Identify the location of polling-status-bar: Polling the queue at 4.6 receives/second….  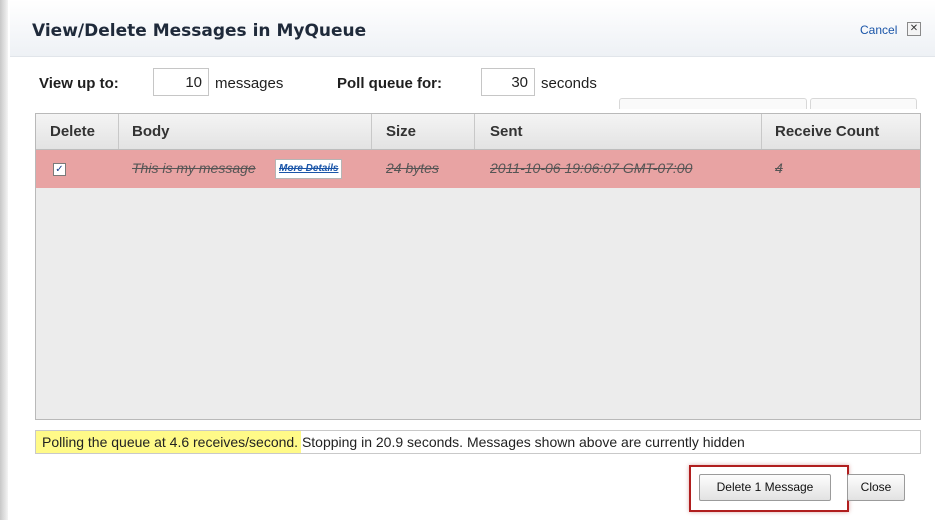
(478, 442).